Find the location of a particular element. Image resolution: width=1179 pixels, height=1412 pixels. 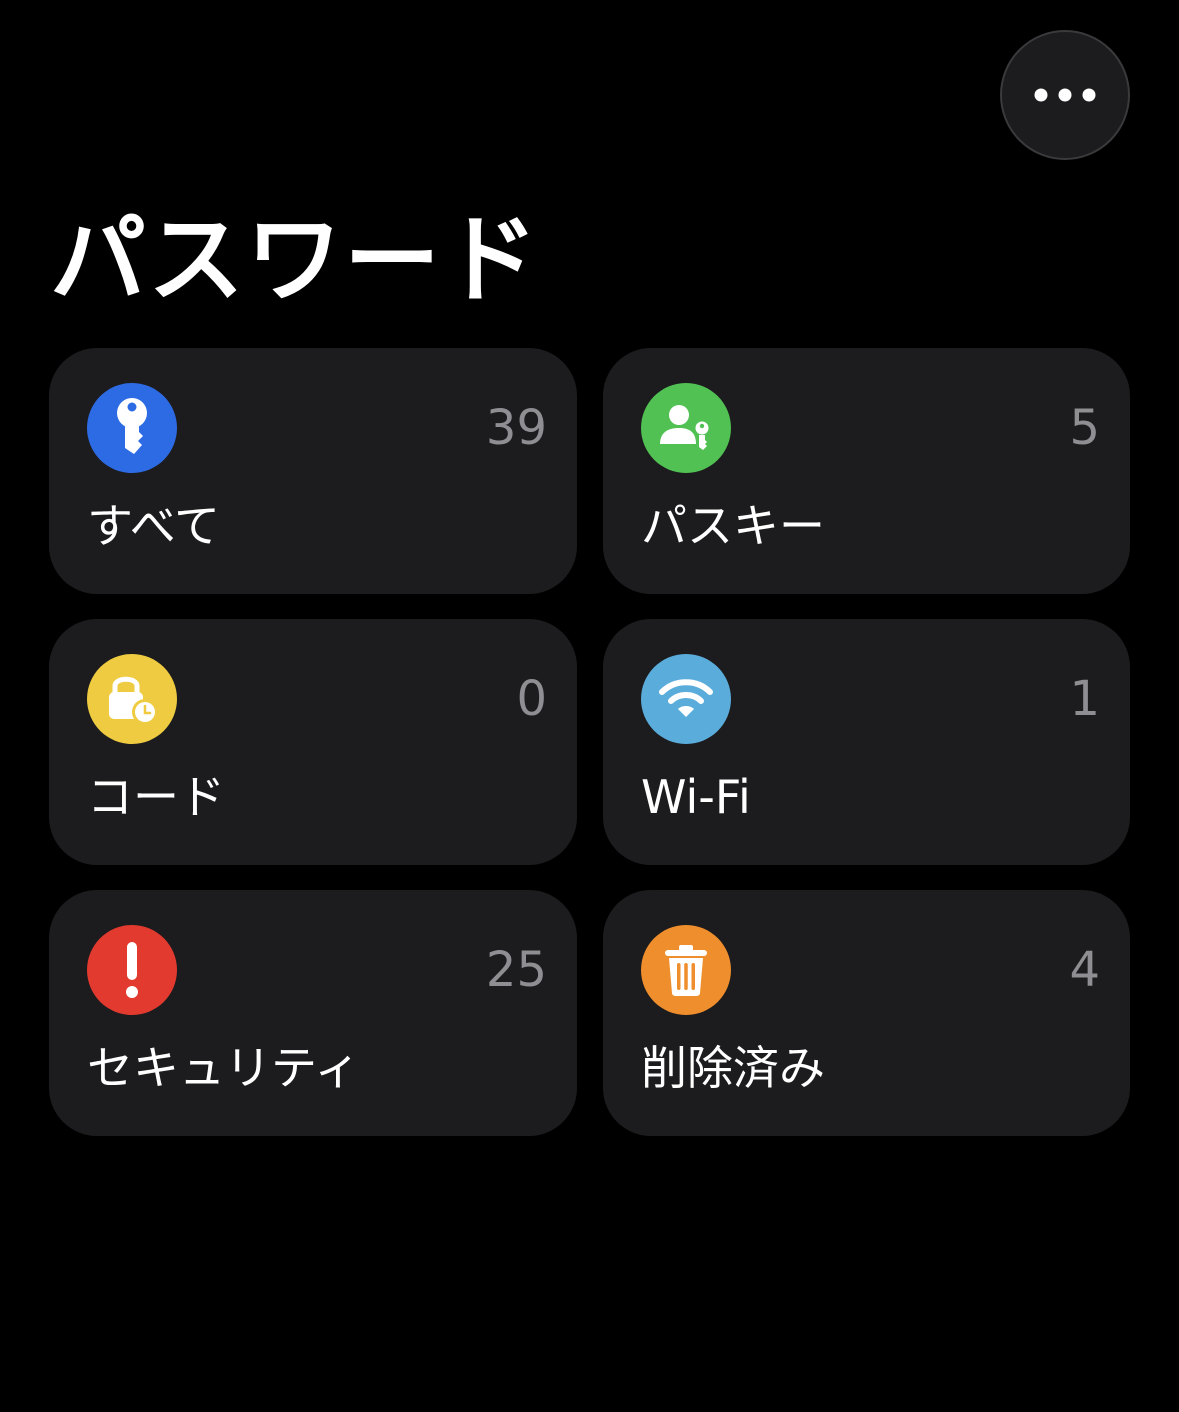

trash-icon is located at coordinates (686, 970).